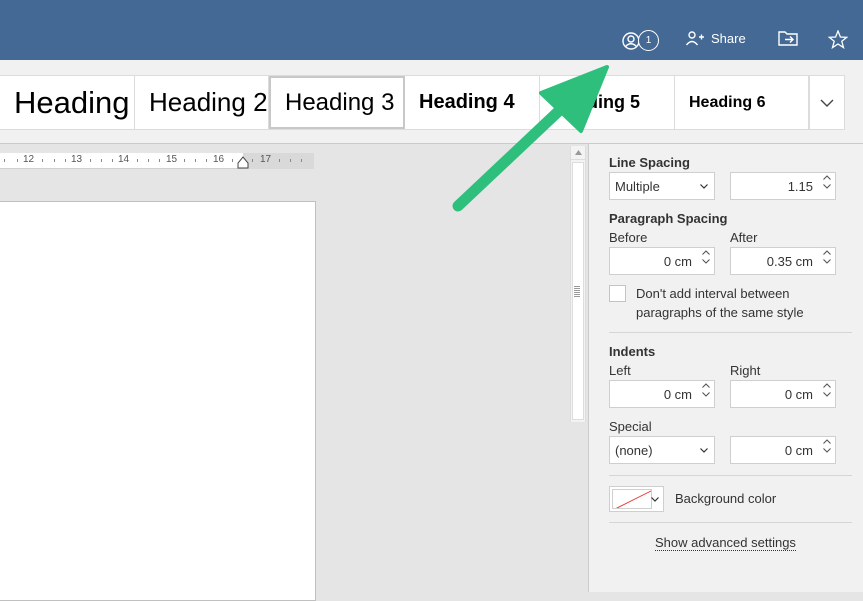  Describe the element at coordinates (677, 261) in the screenshot. I see `spacing-before-value: 0 cm` at that location.